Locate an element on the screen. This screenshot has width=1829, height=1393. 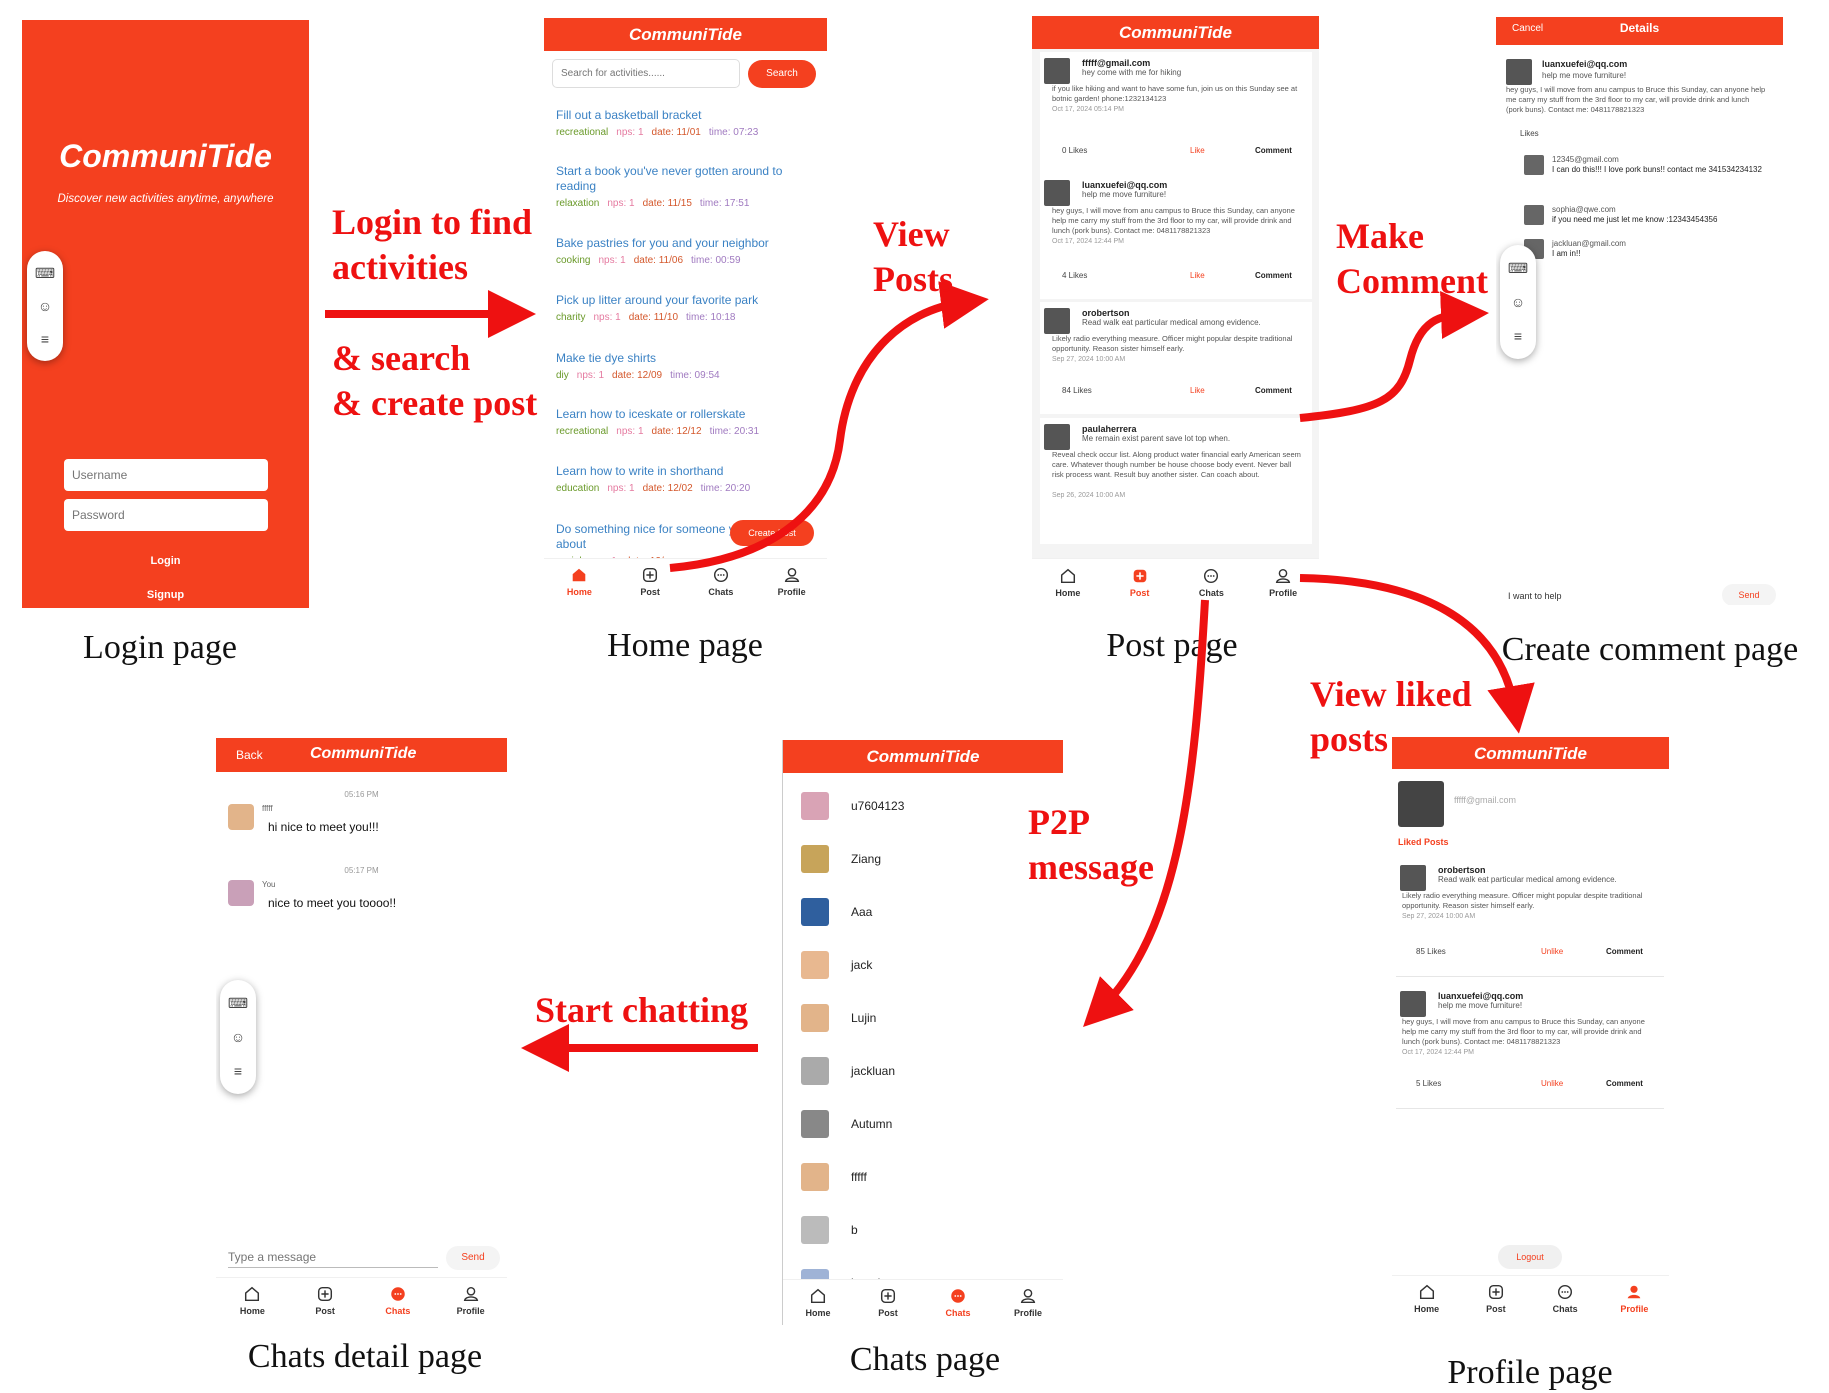
search-input is located at coordinates (646, 73).